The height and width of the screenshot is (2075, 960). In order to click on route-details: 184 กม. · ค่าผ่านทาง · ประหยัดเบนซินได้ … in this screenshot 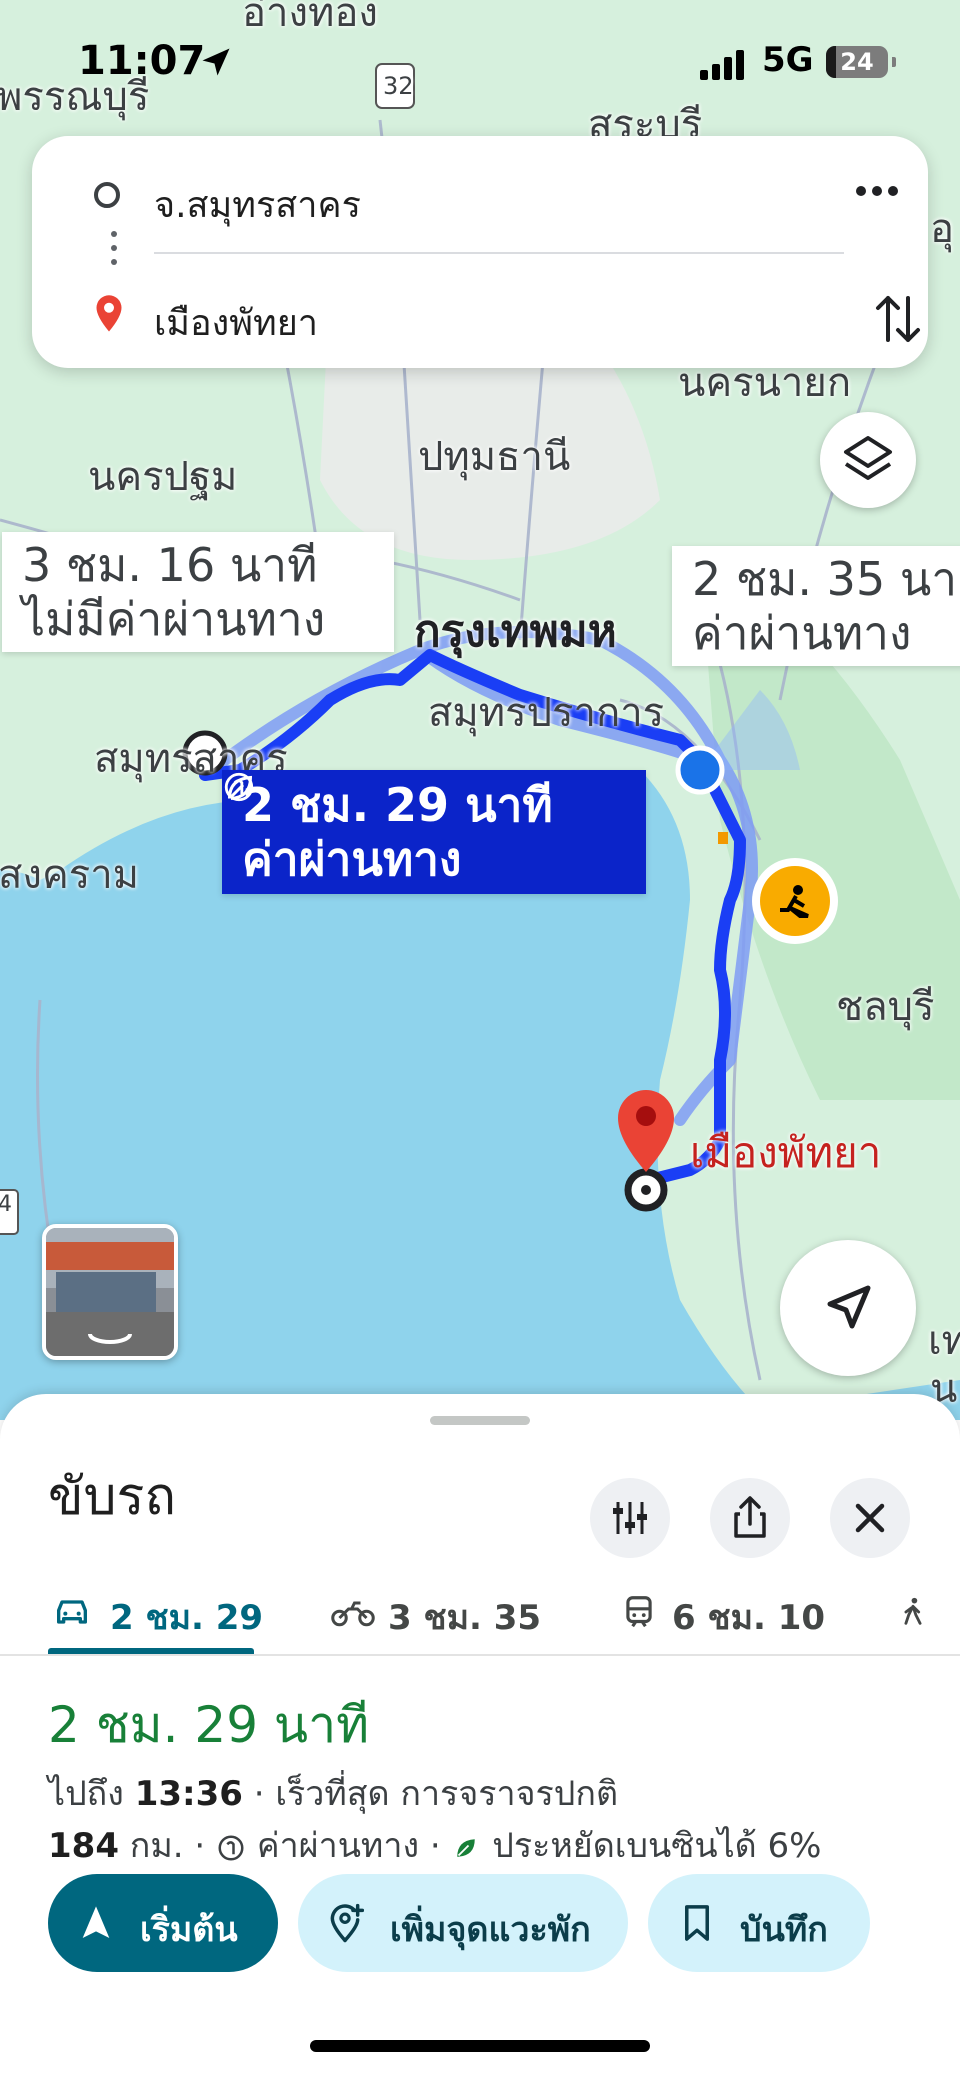, I will do `click(435, 1845)`.